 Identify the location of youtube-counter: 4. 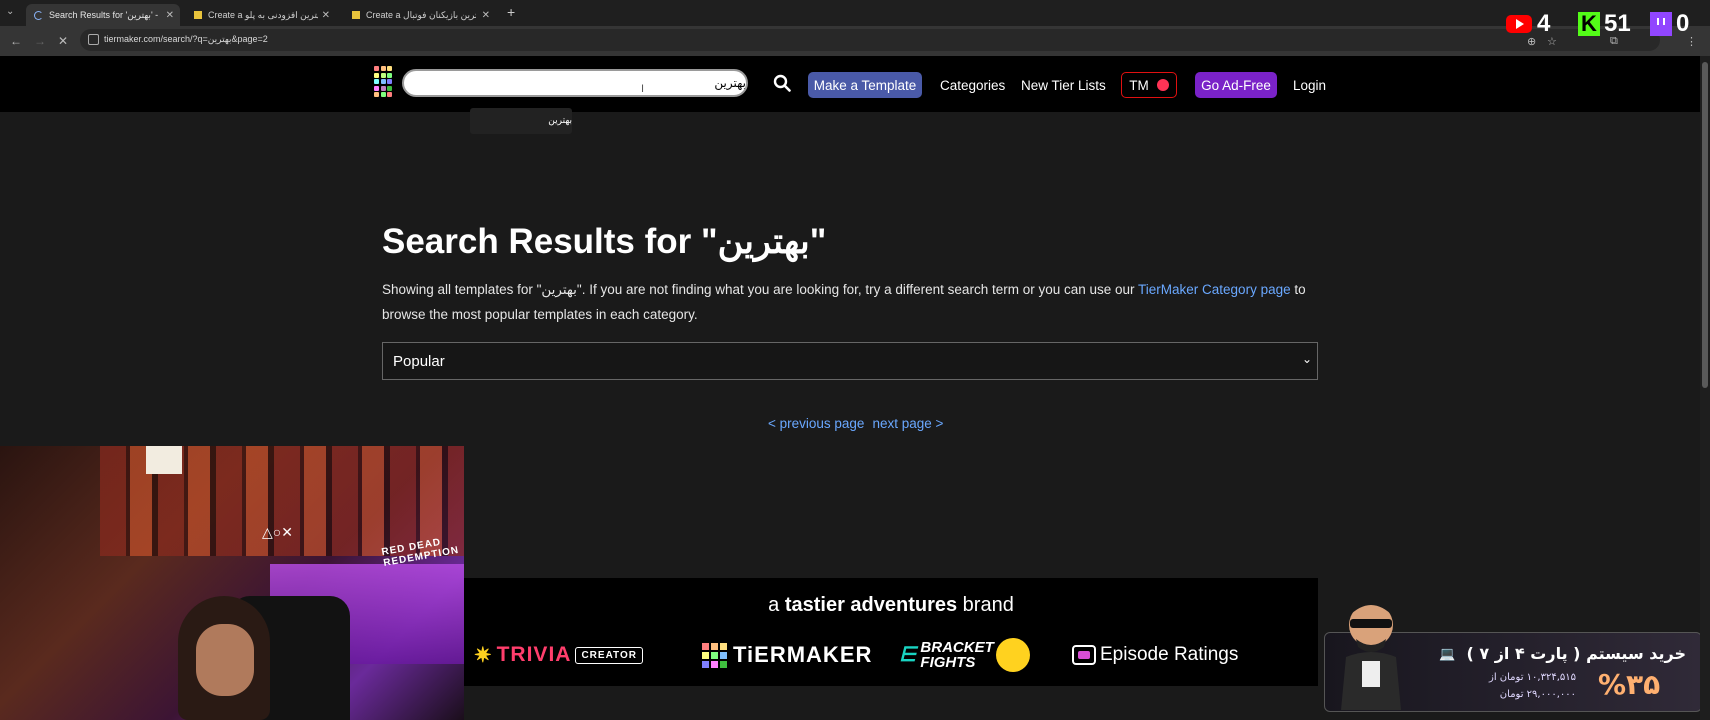
(1528, 24).